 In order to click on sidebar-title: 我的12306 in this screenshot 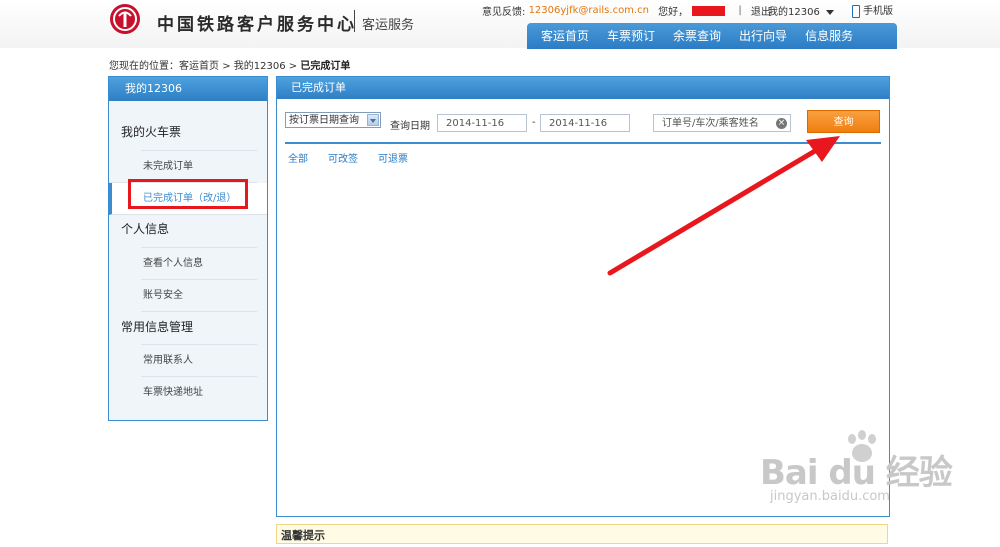, I will do `click(188, 89)`.